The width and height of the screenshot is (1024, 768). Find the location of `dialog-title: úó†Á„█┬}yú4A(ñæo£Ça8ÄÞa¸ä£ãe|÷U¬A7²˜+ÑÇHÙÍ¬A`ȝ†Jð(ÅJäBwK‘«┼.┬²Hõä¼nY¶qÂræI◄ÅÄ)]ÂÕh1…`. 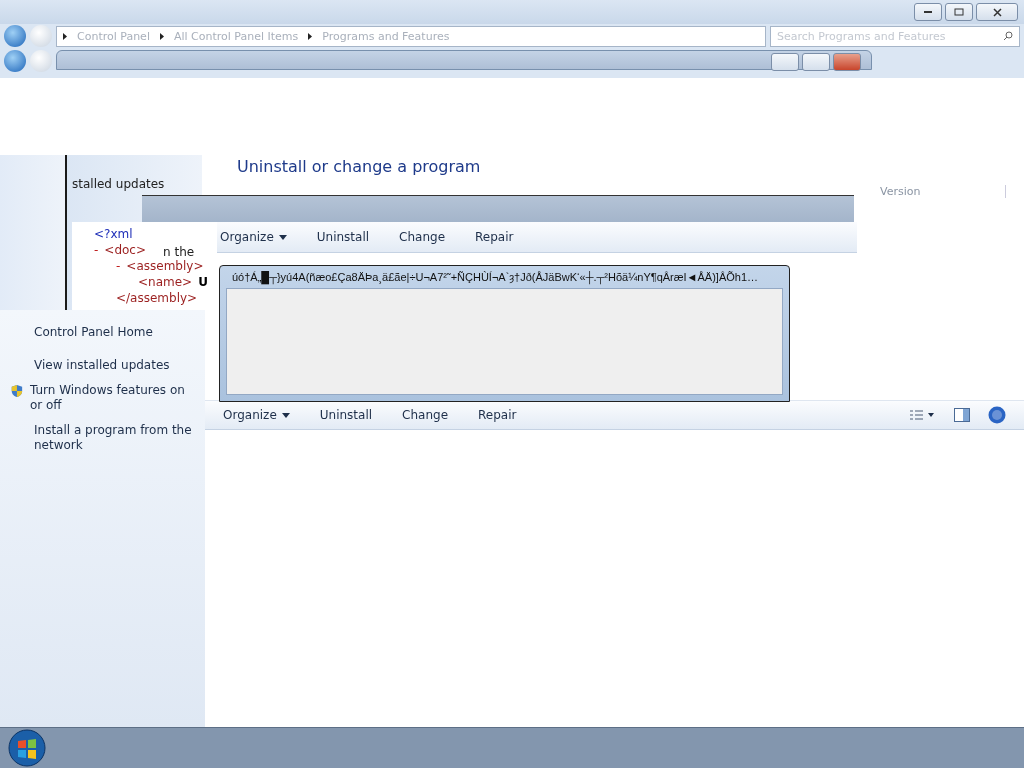

dialog-title: úó†Á„█┬}yú4A(ñæo£Ça8ÄÞa¸ä£ãe|÷U¬A7²˜+ÑÇHÙÍ¬A`ȝ†Jð(ÅJäBwK‘«┼.┬²Hõä¼nY¶qÂræI◄ÅÄ)]ÂÕh1… is located at coordinates (495, 277).